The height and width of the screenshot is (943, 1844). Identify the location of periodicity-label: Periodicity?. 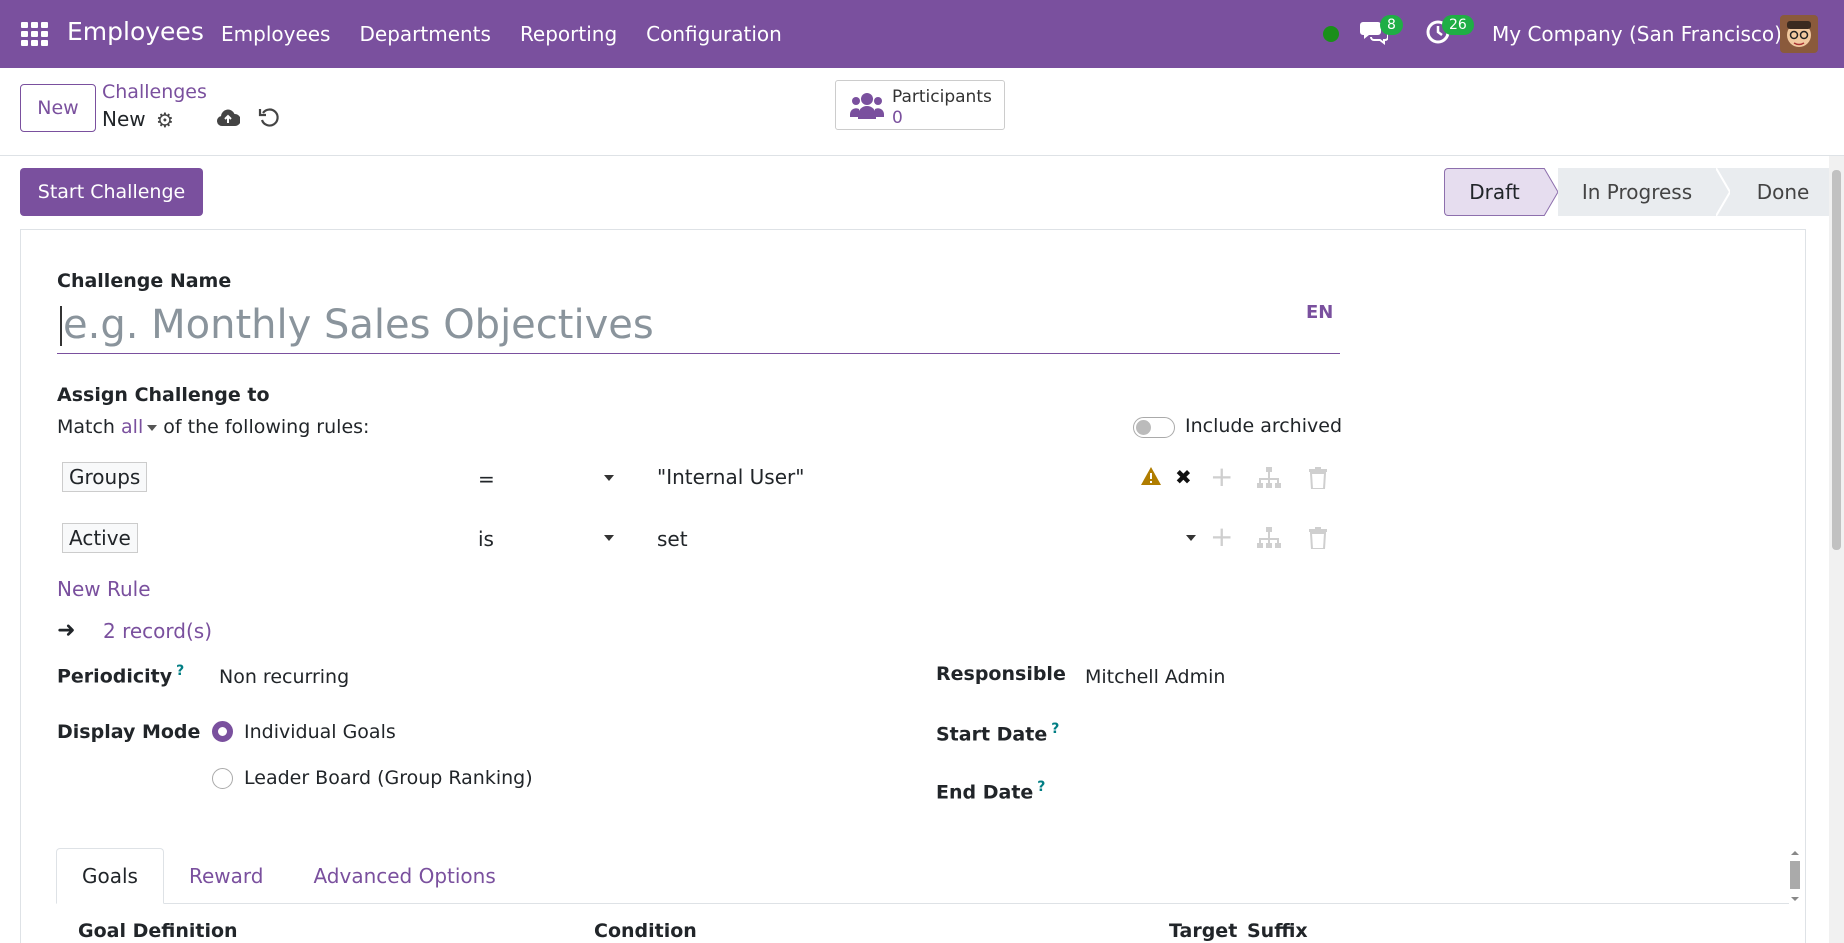
(120, 675).